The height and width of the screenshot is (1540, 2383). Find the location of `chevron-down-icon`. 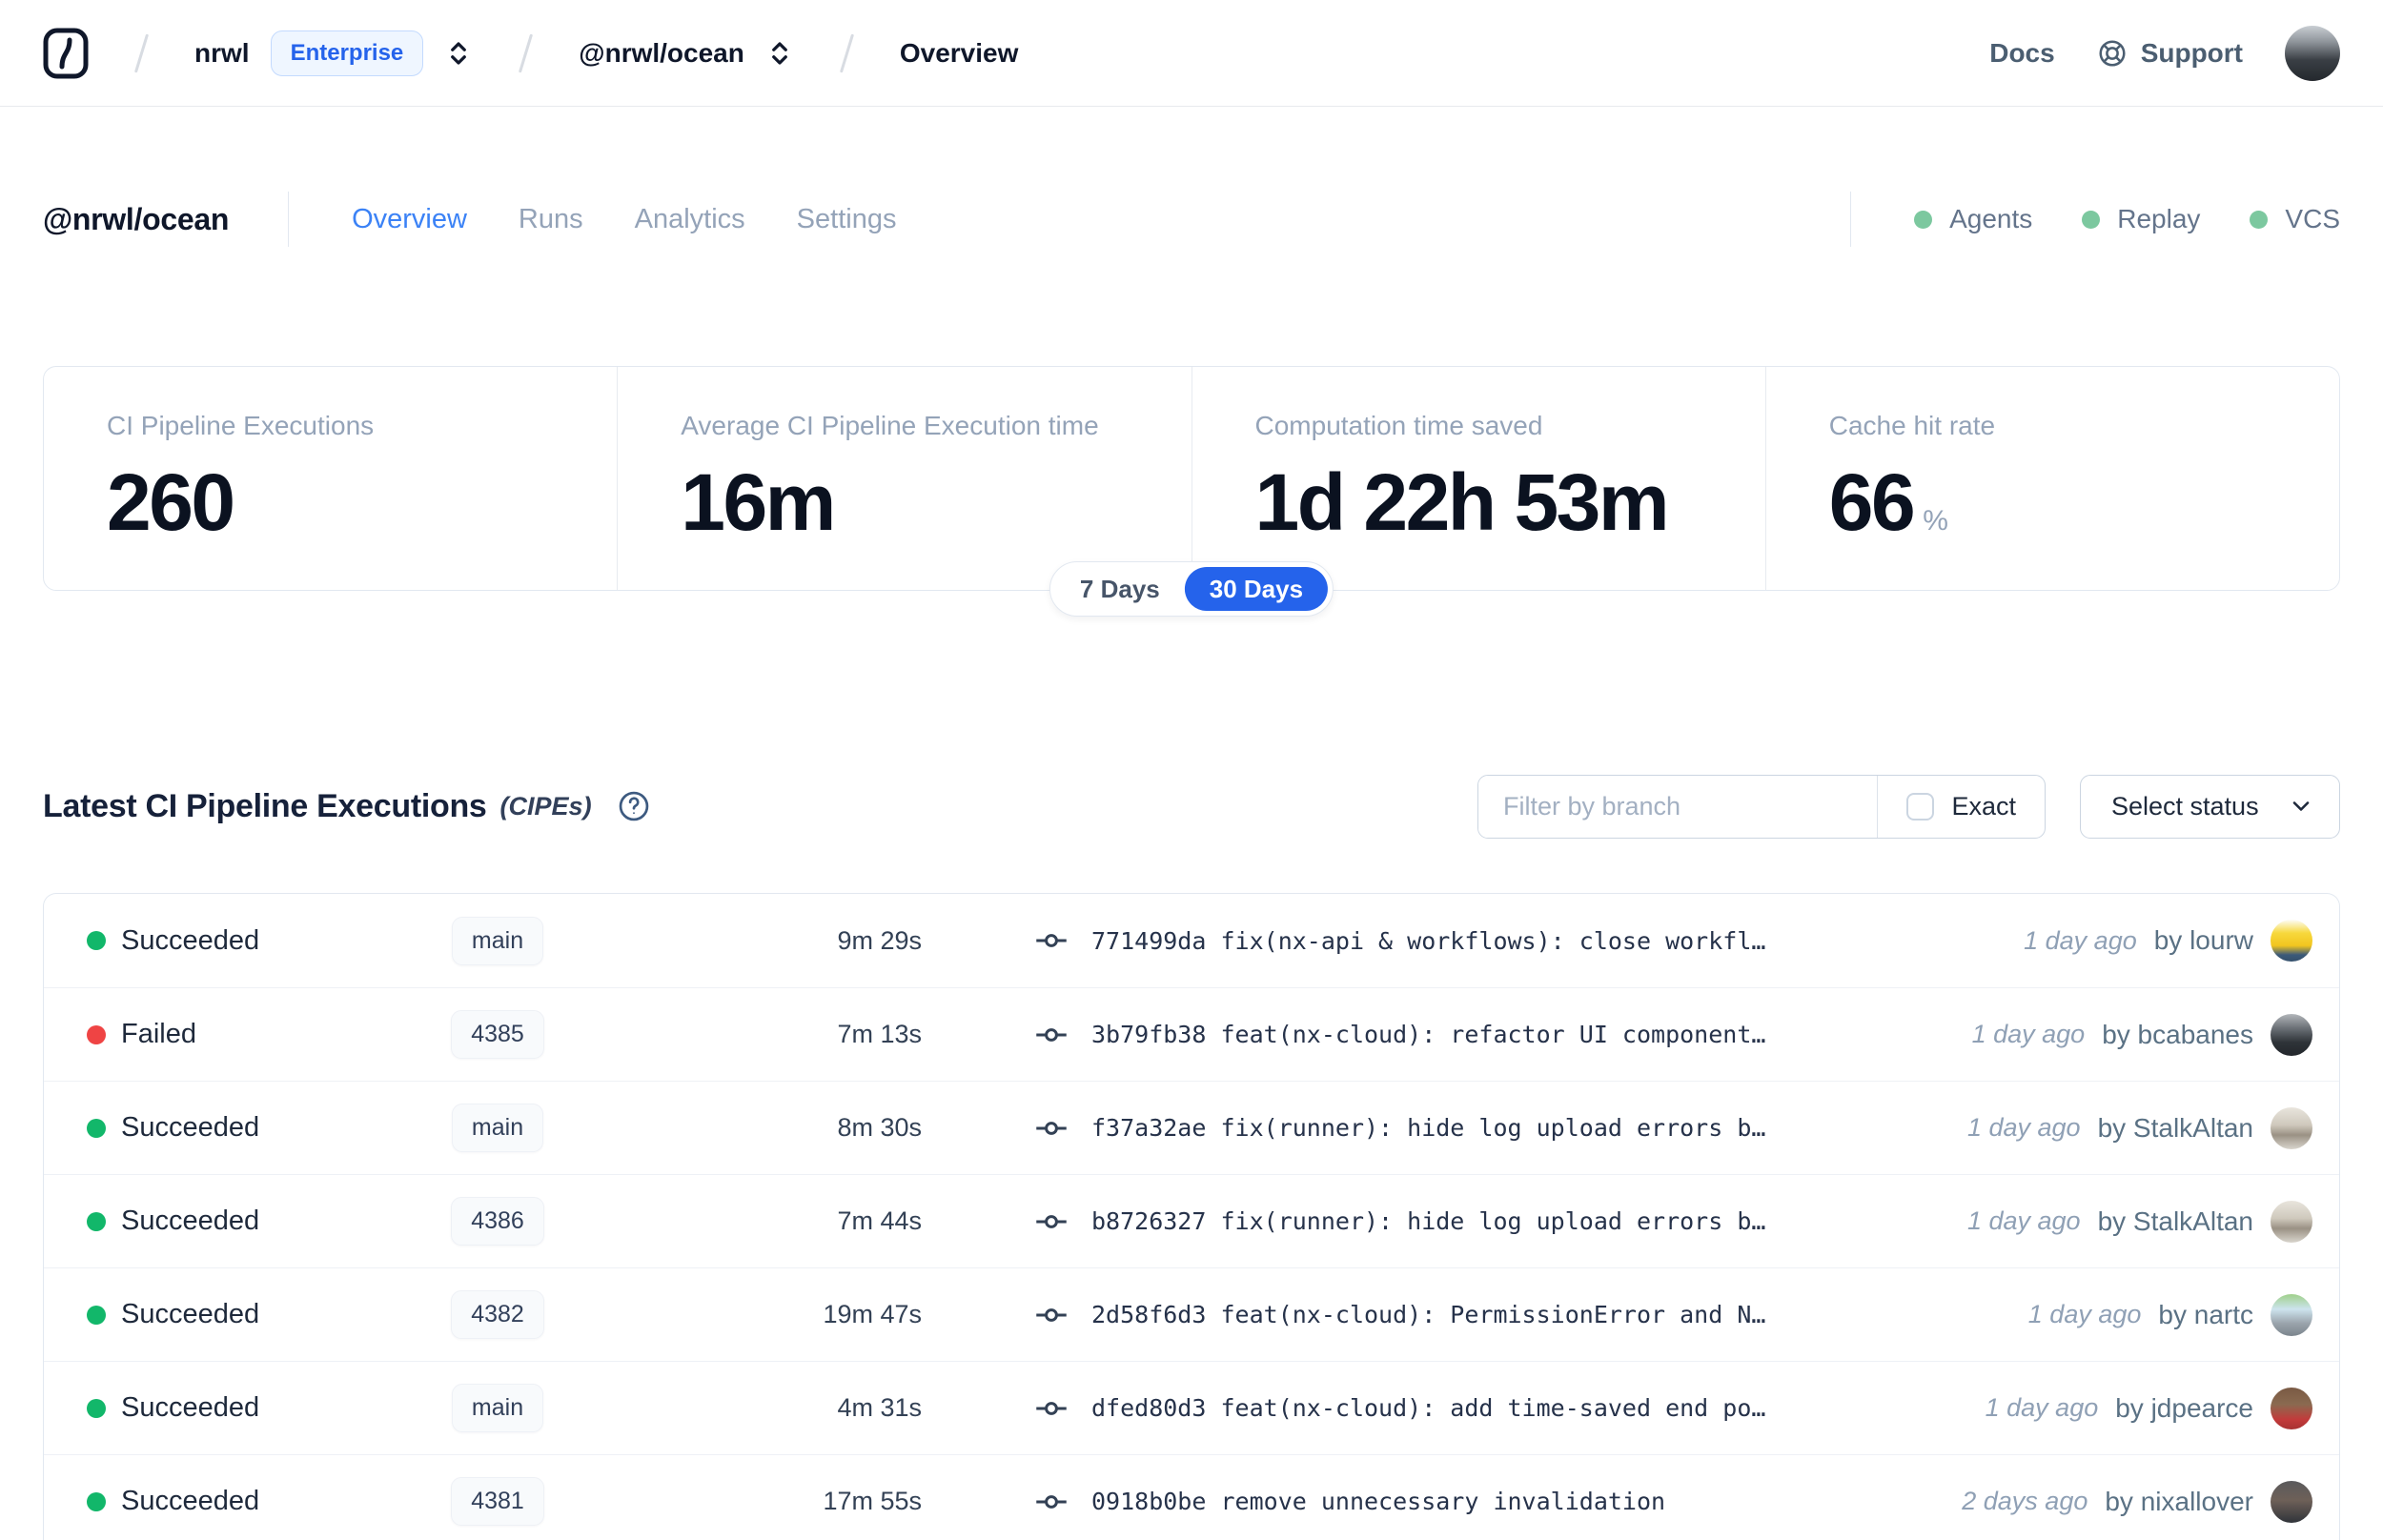

chevron-down-icon is located at coordinates (2301, 806).